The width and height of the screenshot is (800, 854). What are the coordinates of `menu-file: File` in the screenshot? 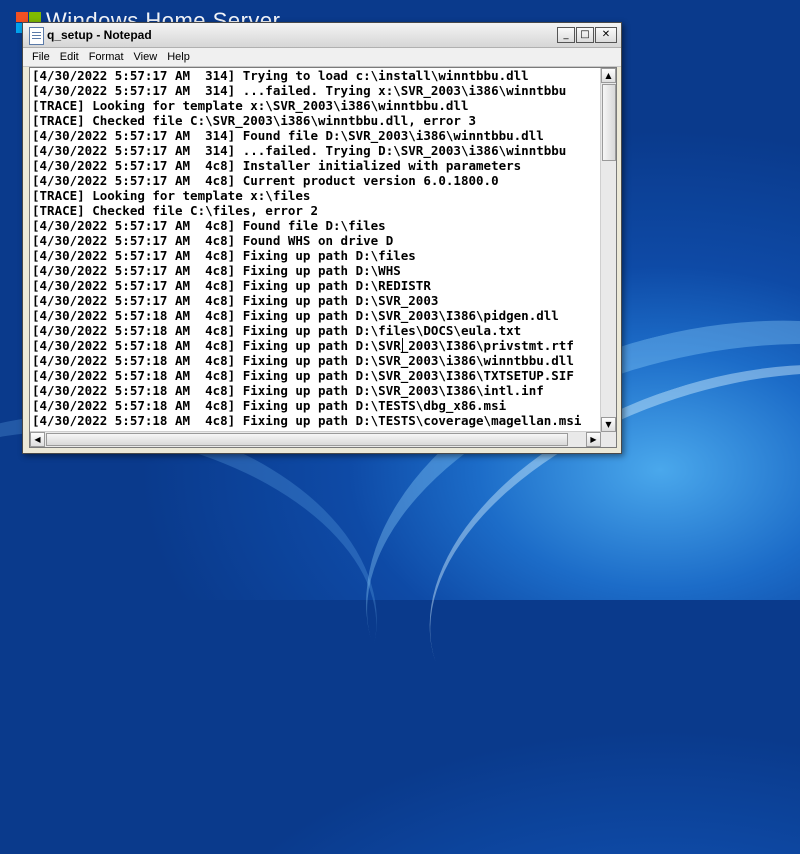 It's located at (41, 57).